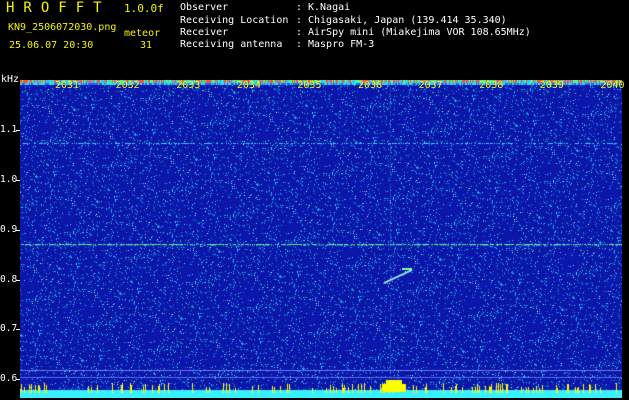 Image resolution: width=629 pixels, height=400 pixels. Describe the element at coordinates (9, 179) in the screenshot. I see `y-tick-label: 1.0` at that location.